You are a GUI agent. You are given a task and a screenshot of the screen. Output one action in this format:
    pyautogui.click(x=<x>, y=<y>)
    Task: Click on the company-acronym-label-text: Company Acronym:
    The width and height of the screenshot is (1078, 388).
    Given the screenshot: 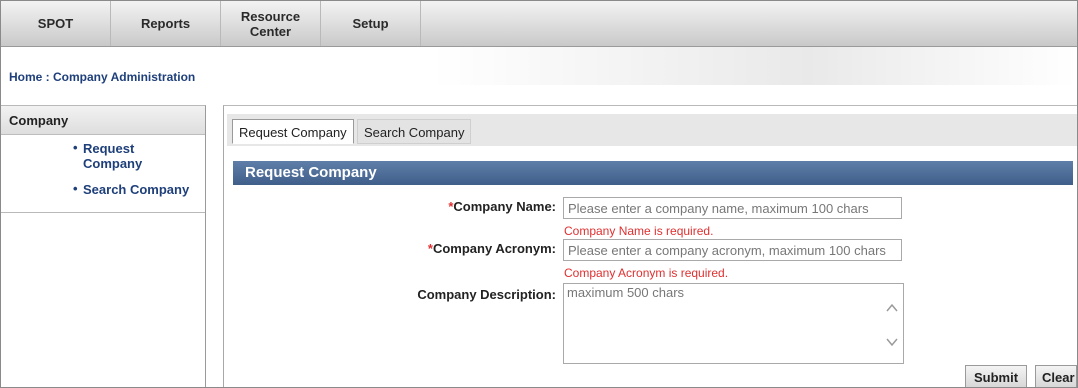 What is the action you would take?
    pyautogui.click(x=494, y=248)
    